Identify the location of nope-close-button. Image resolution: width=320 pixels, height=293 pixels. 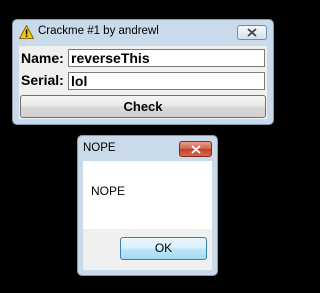
(195, 149).